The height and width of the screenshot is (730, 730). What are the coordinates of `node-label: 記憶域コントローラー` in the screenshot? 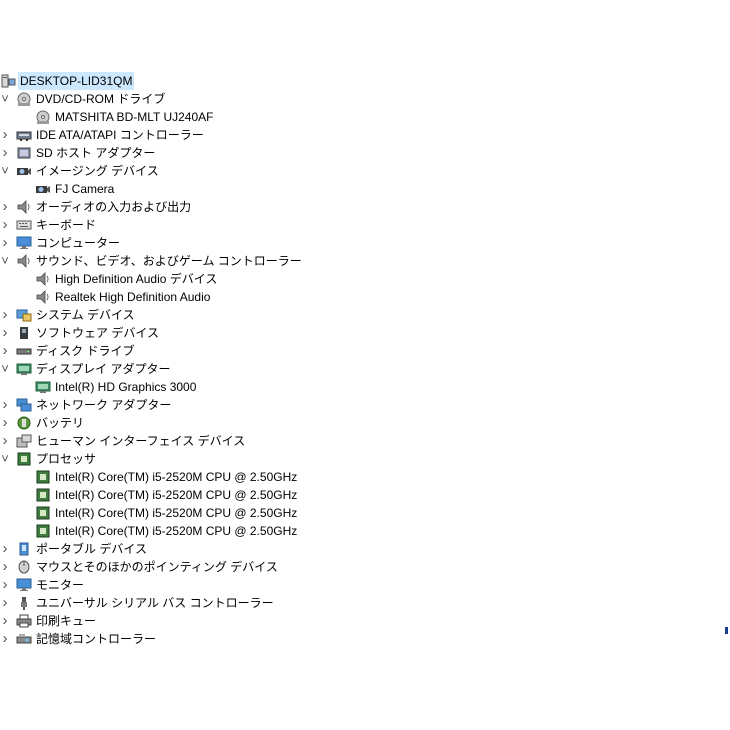 It's located at (96, 639).